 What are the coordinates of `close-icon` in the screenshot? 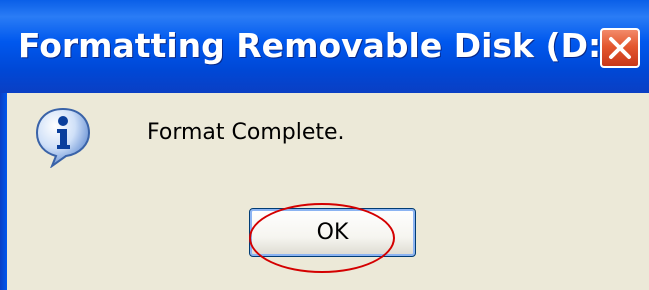 It's located at (620, 48).